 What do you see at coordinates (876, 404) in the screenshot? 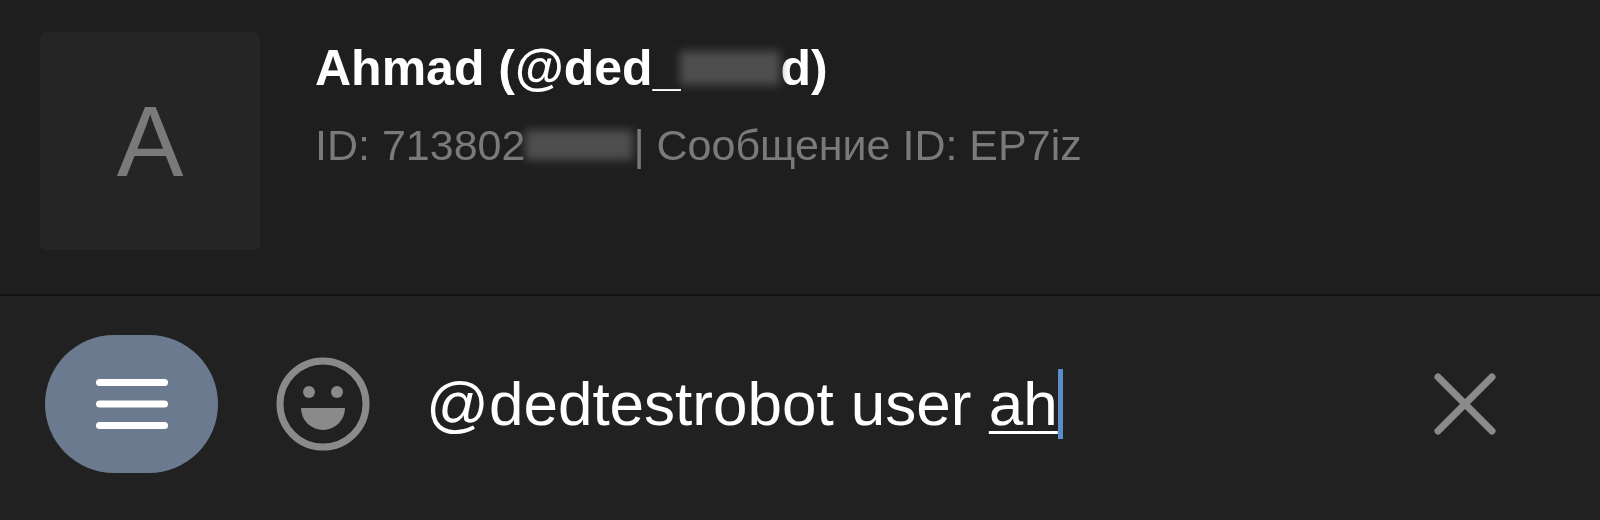
I see `message-input: @dedtestrobot user ah` at bounding box center [876, 404].